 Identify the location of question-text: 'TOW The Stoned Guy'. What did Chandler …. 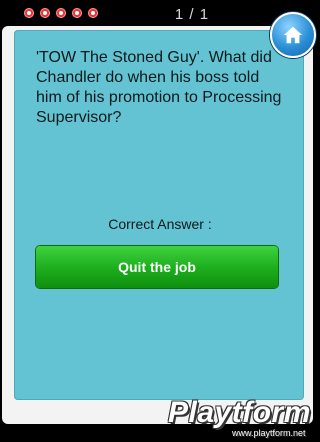
(159, 87).